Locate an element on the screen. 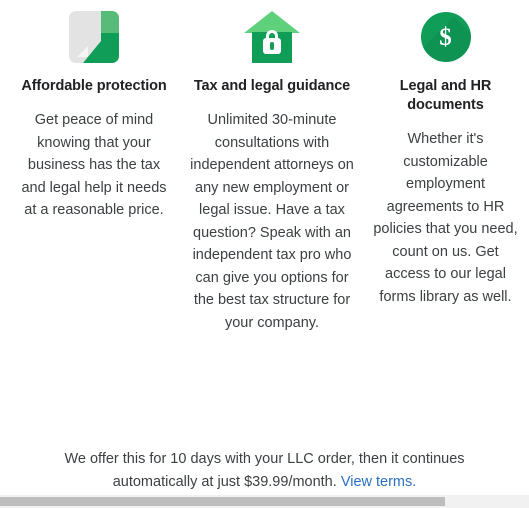  dollar-icon-glyph: $ is located at coordinates (445, 37).